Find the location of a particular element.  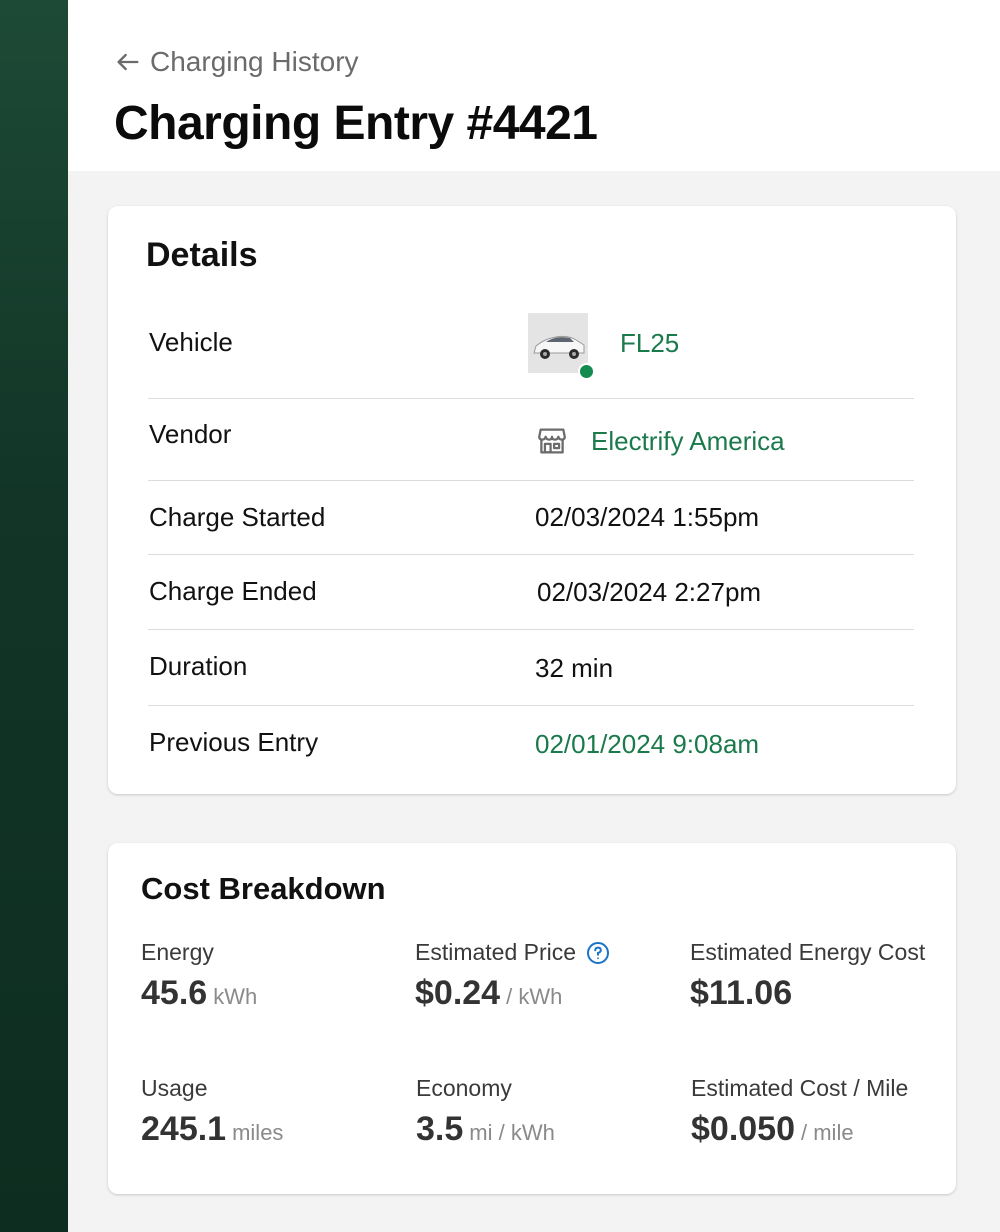

detail-label: Vehicle is located at coordinates (191, 342).